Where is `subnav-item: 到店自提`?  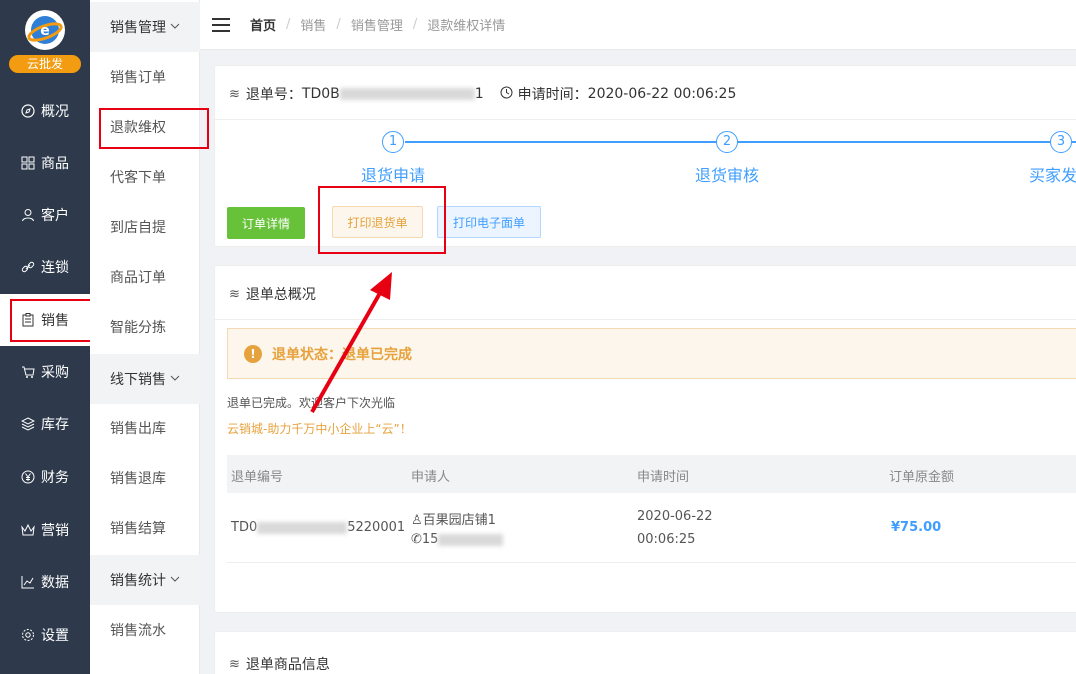
subnav-item: 到店自提 is located at coordinates (145, 227).